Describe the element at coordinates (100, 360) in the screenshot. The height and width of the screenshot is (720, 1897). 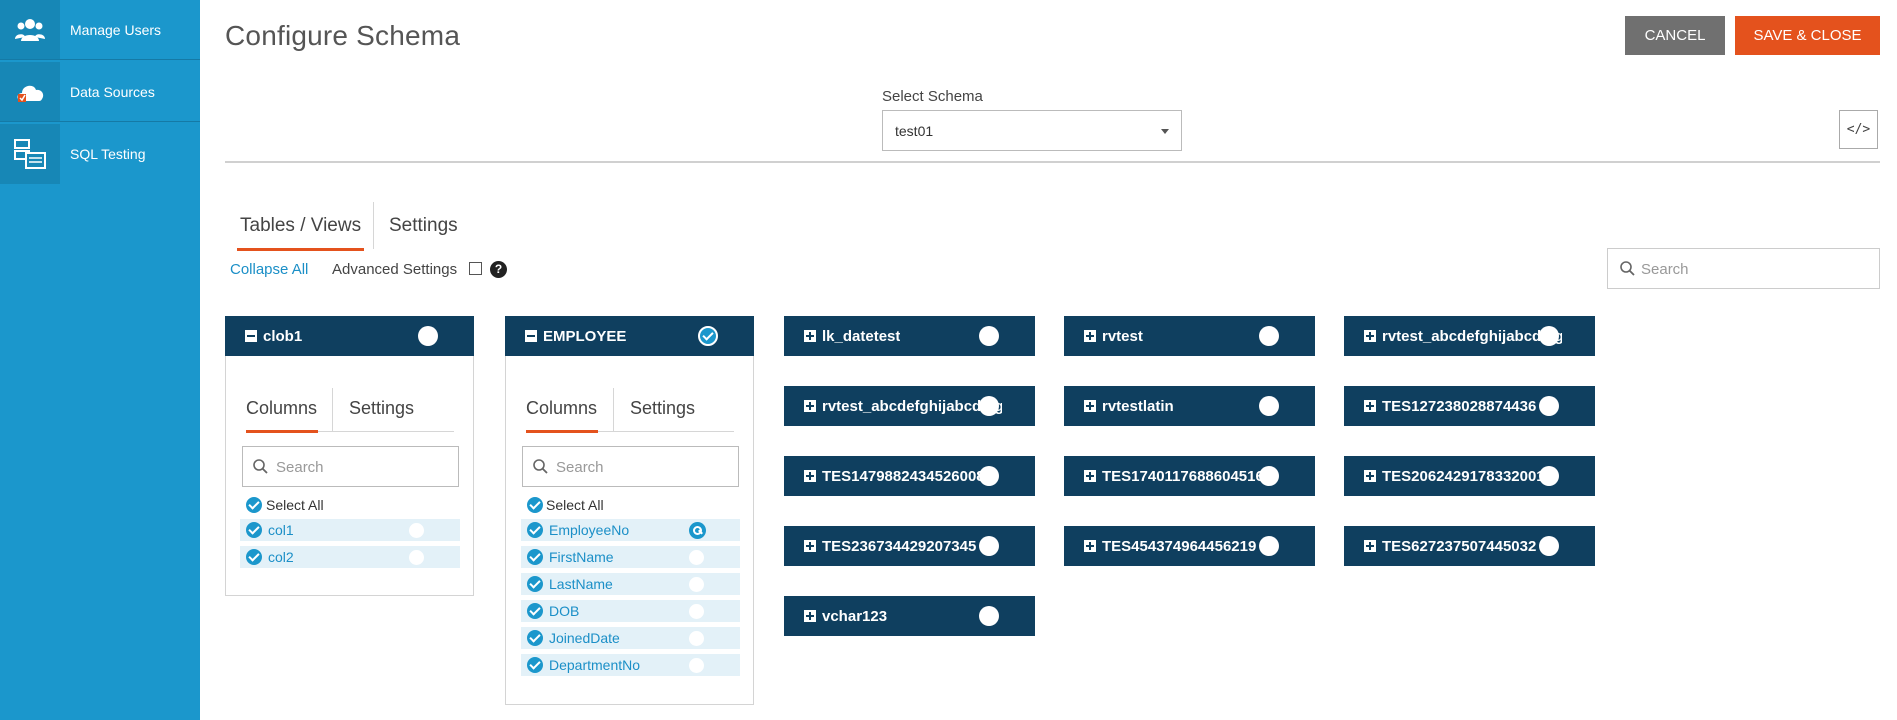
I see `sidebar: Manage Users Data Sources SQL Testing` at that location.